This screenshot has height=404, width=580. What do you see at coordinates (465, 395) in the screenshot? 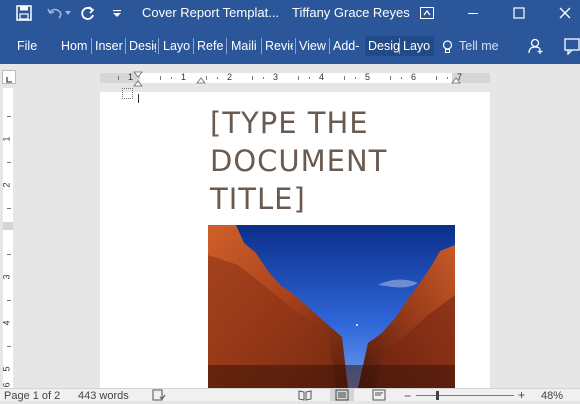
I see `zoom-slider` at bounding box center [465, 395].